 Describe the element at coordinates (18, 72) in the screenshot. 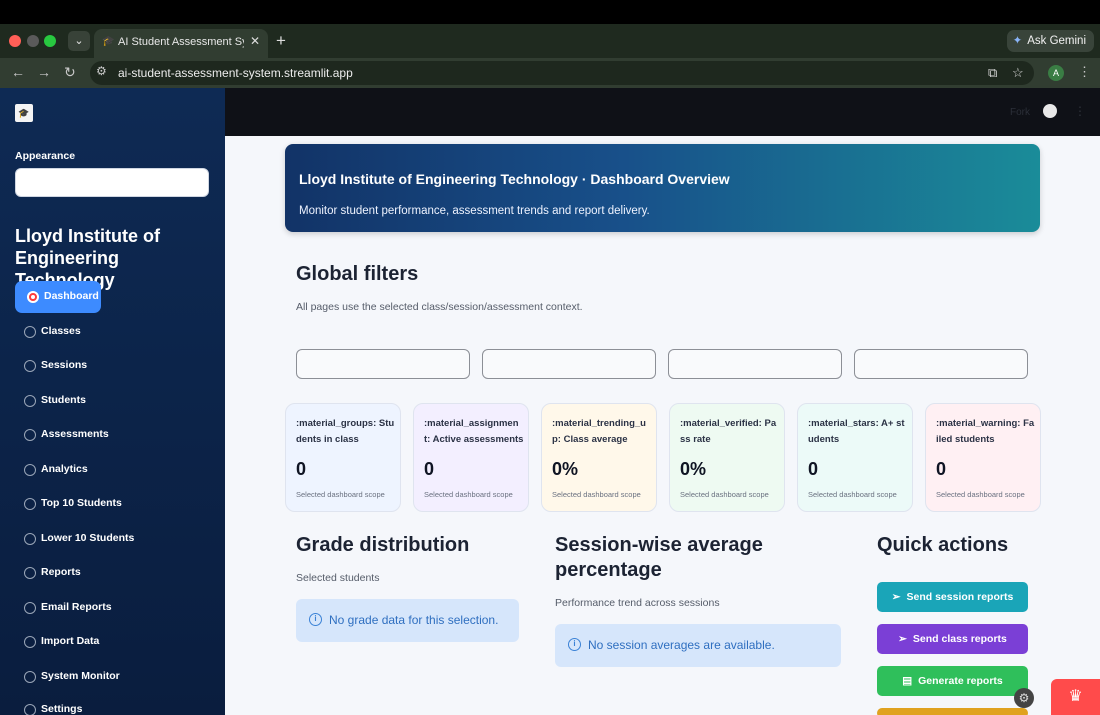

I see `back-arrow-icon: ←` at that location.